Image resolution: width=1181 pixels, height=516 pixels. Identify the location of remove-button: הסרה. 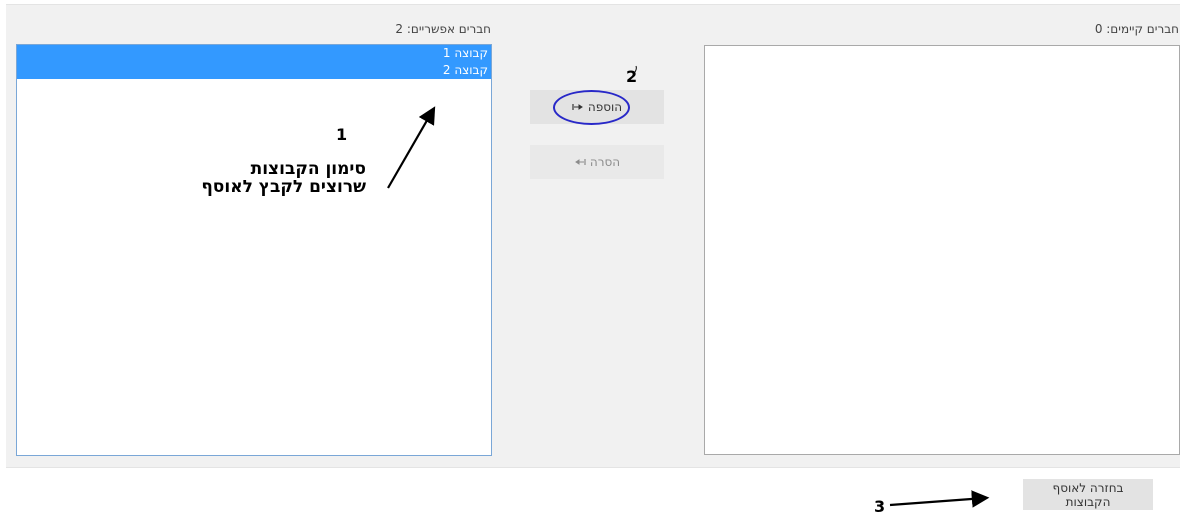
(597, 162).